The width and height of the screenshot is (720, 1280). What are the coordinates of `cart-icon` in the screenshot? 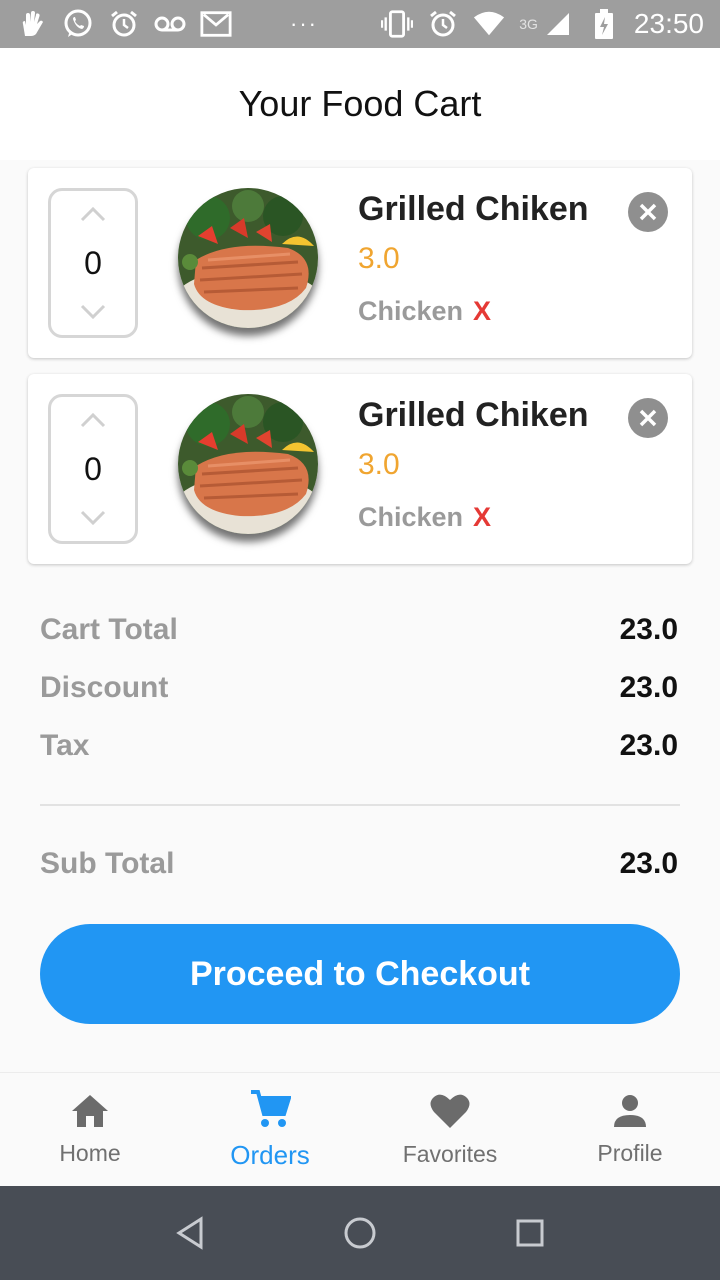 It's located at (270, 1111).